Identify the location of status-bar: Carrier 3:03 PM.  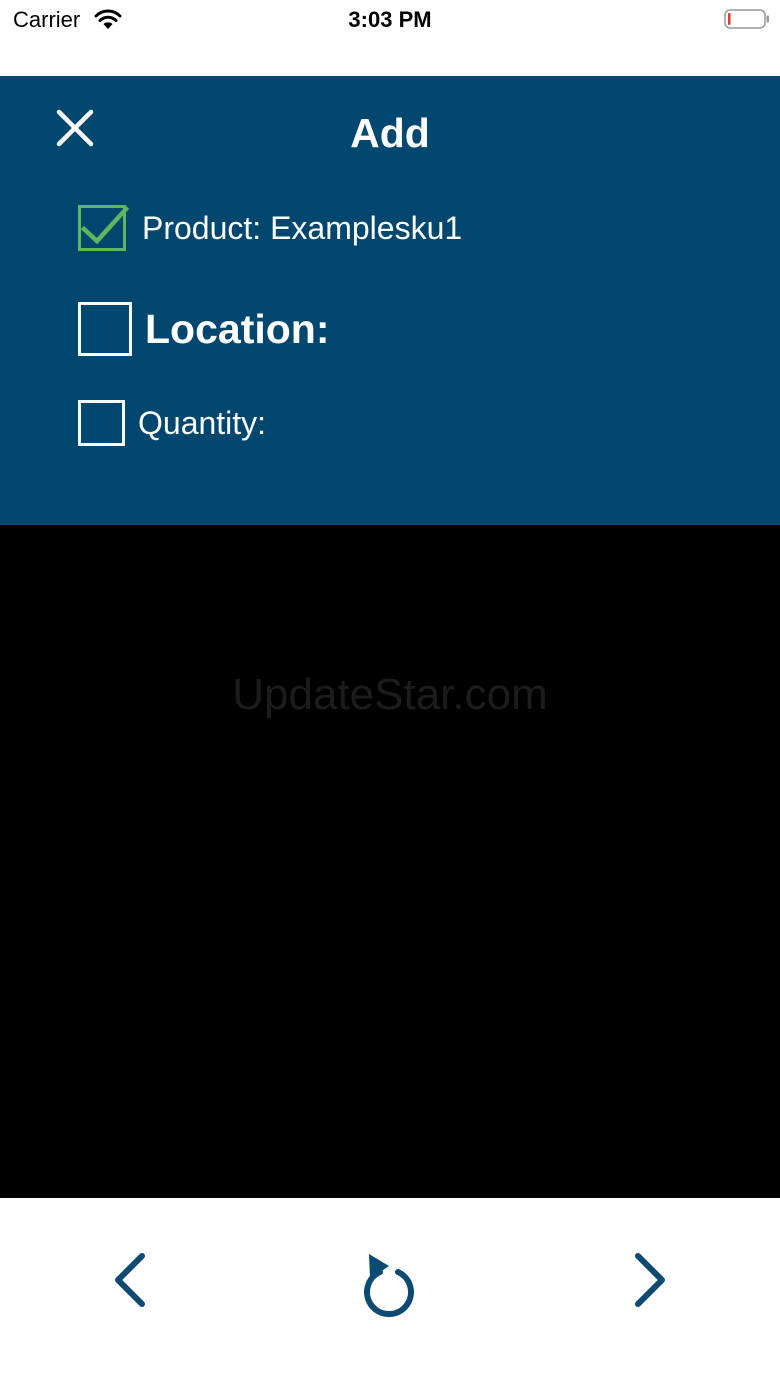
(390, 38).